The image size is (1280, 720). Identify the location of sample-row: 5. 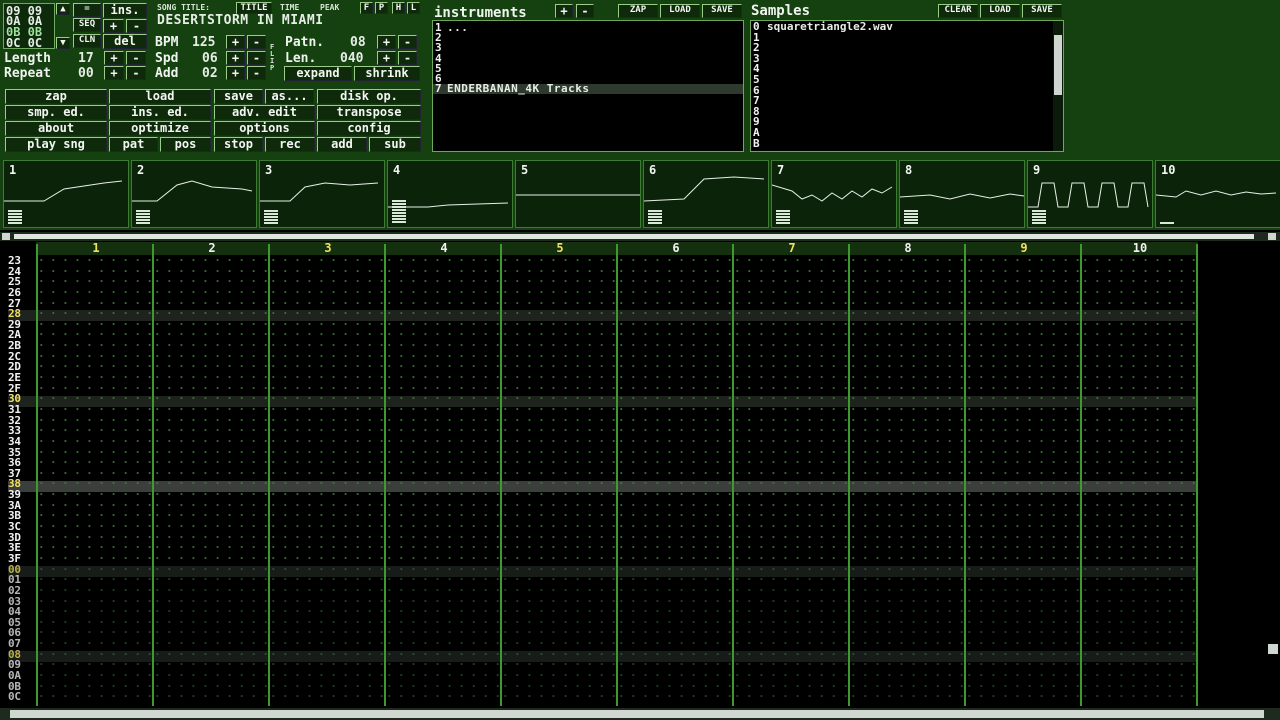
(901, 79).